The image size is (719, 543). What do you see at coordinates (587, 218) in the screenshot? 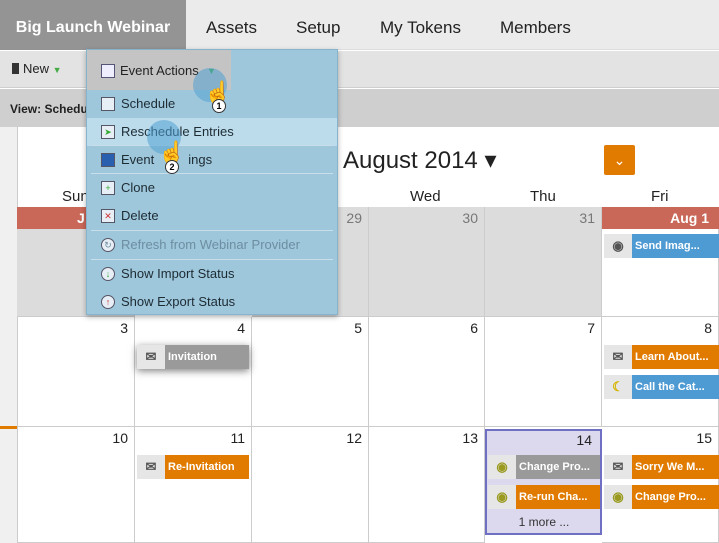
I see `date-number: 31` at bounding box center [587, 218].